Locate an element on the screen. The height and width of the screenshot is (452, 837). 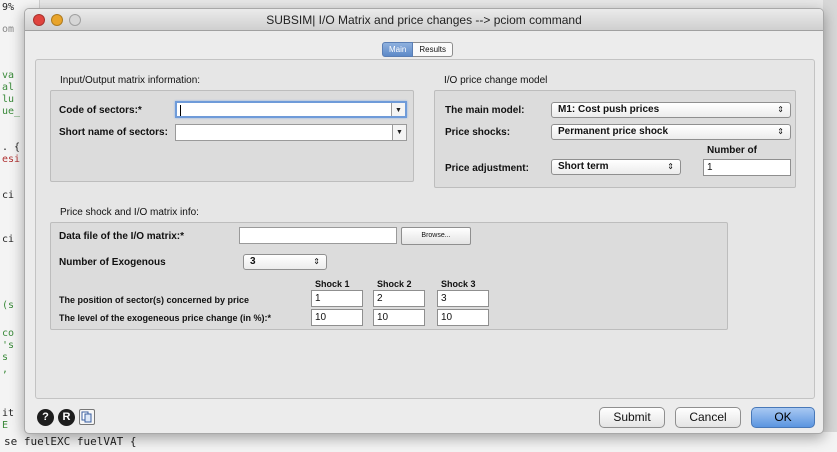
text-caret is located at coordinates (180, 110).